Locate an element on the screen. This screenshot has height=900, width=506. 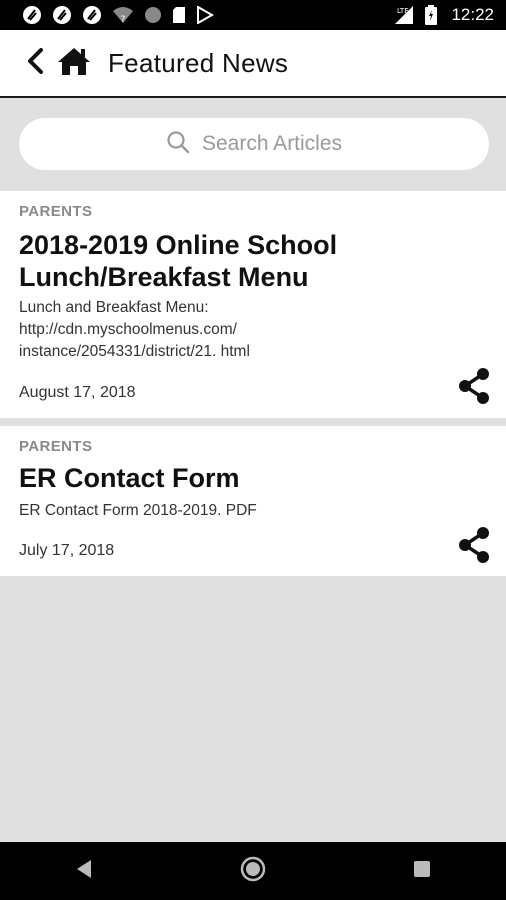
play-store-icon is located at coordinates (205, 15).